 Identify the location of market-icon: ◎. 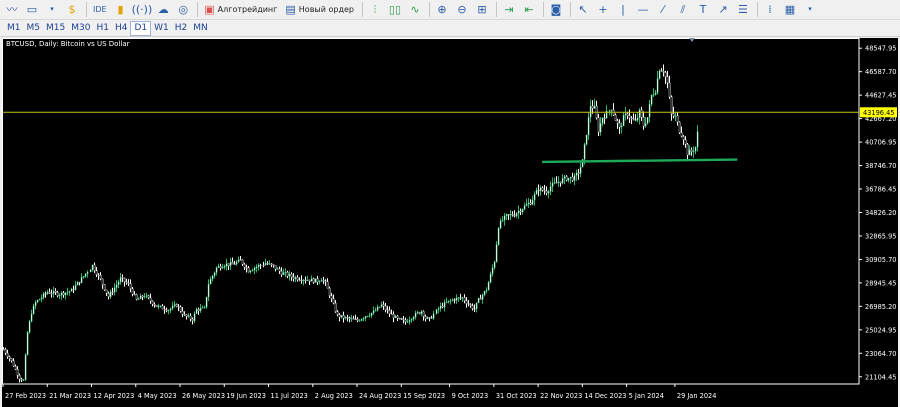
(183, 9).